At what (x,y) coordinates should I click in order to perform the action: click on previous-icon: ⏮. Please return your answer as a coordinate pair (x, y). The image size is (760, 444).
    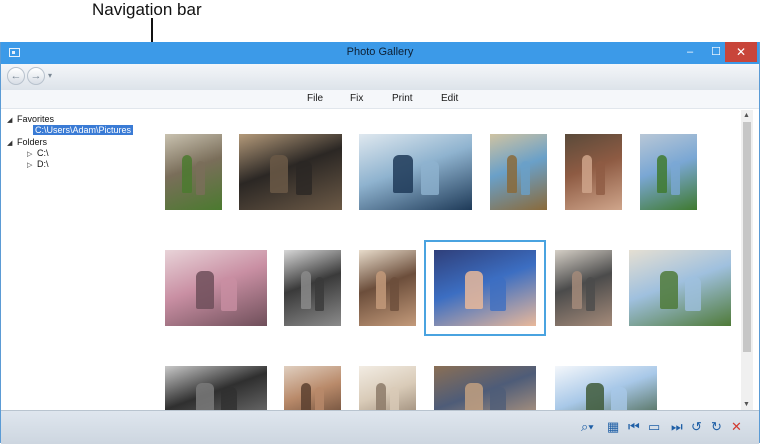
    Looking at the image, I should click on (634, 427).